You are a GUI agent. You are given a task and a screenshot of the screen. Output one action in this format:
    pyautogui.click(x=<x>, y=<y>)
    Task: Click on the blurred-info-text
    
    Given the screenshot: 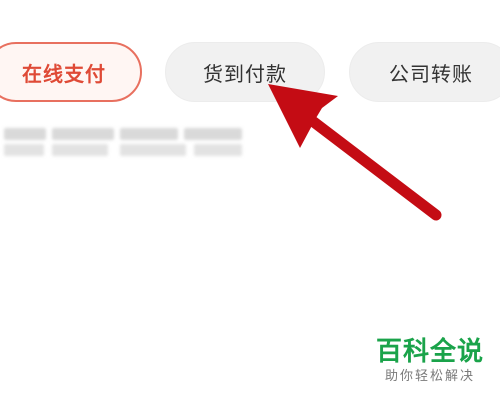 What is the action you would take?
    pyautogui.click(x=125, y=142)
    